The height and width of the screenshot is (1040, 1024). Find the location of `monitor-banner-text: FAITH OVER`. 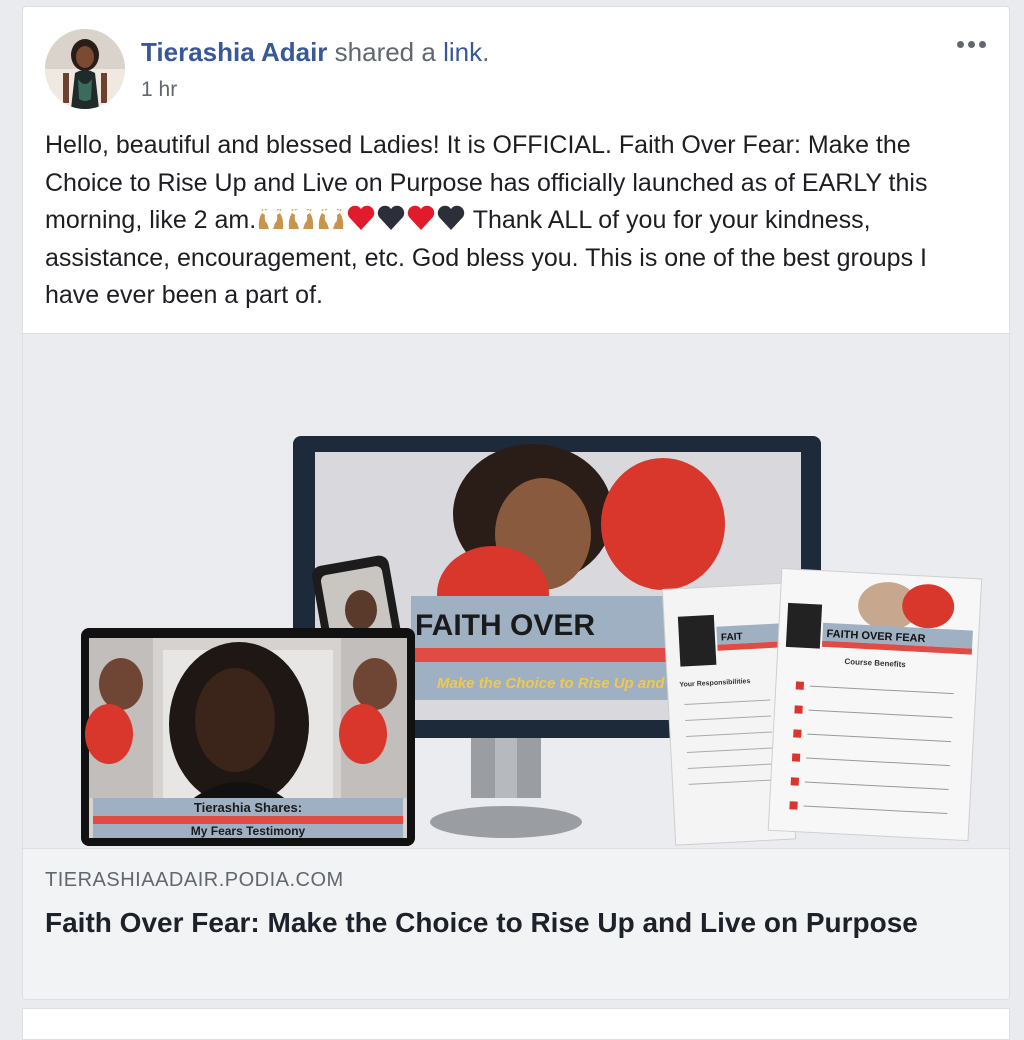

monitor-banner-text: FAITH OVER is located at coordinates (505, 625).